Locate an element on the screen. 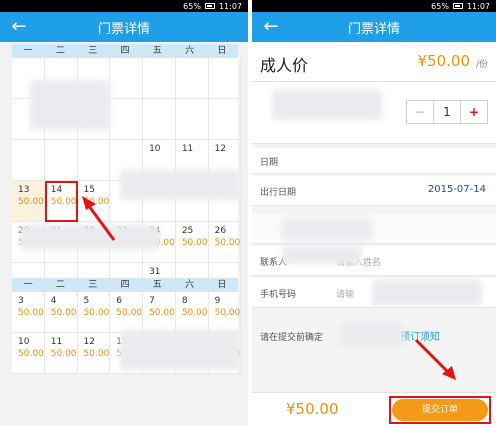  date-section: 日期 is located at coordinates (374, 161).